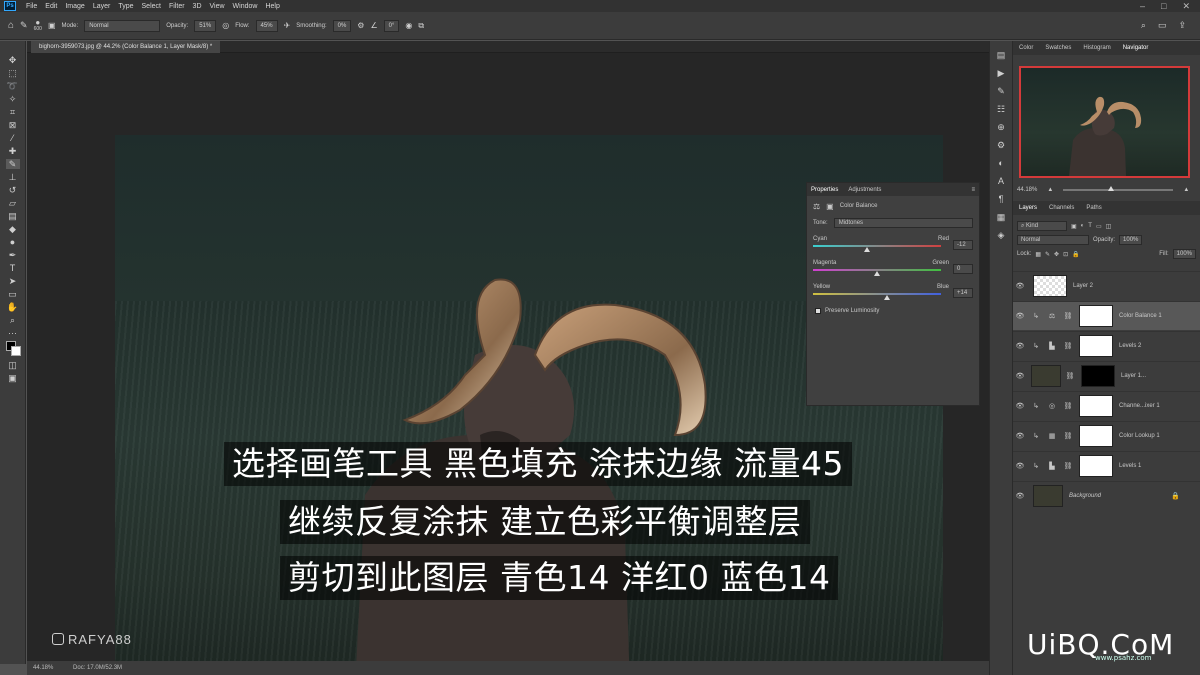 The width and height of the screenshot is (1200, 675). What do you see at coordinates (1001, 127) in the screenshot?
I see `clone-source-icon: ⊕` at bounding box center [1001, 127].